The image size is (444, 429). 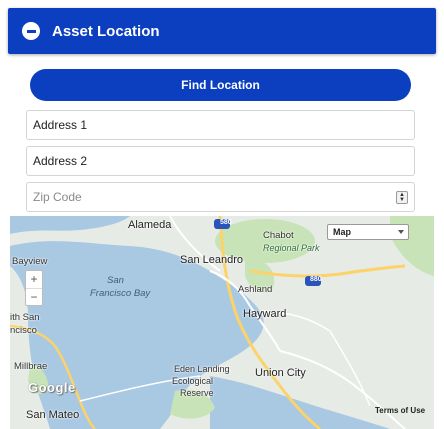 I want to click on panel-header: Asset Location, so click(x=222, y=31).